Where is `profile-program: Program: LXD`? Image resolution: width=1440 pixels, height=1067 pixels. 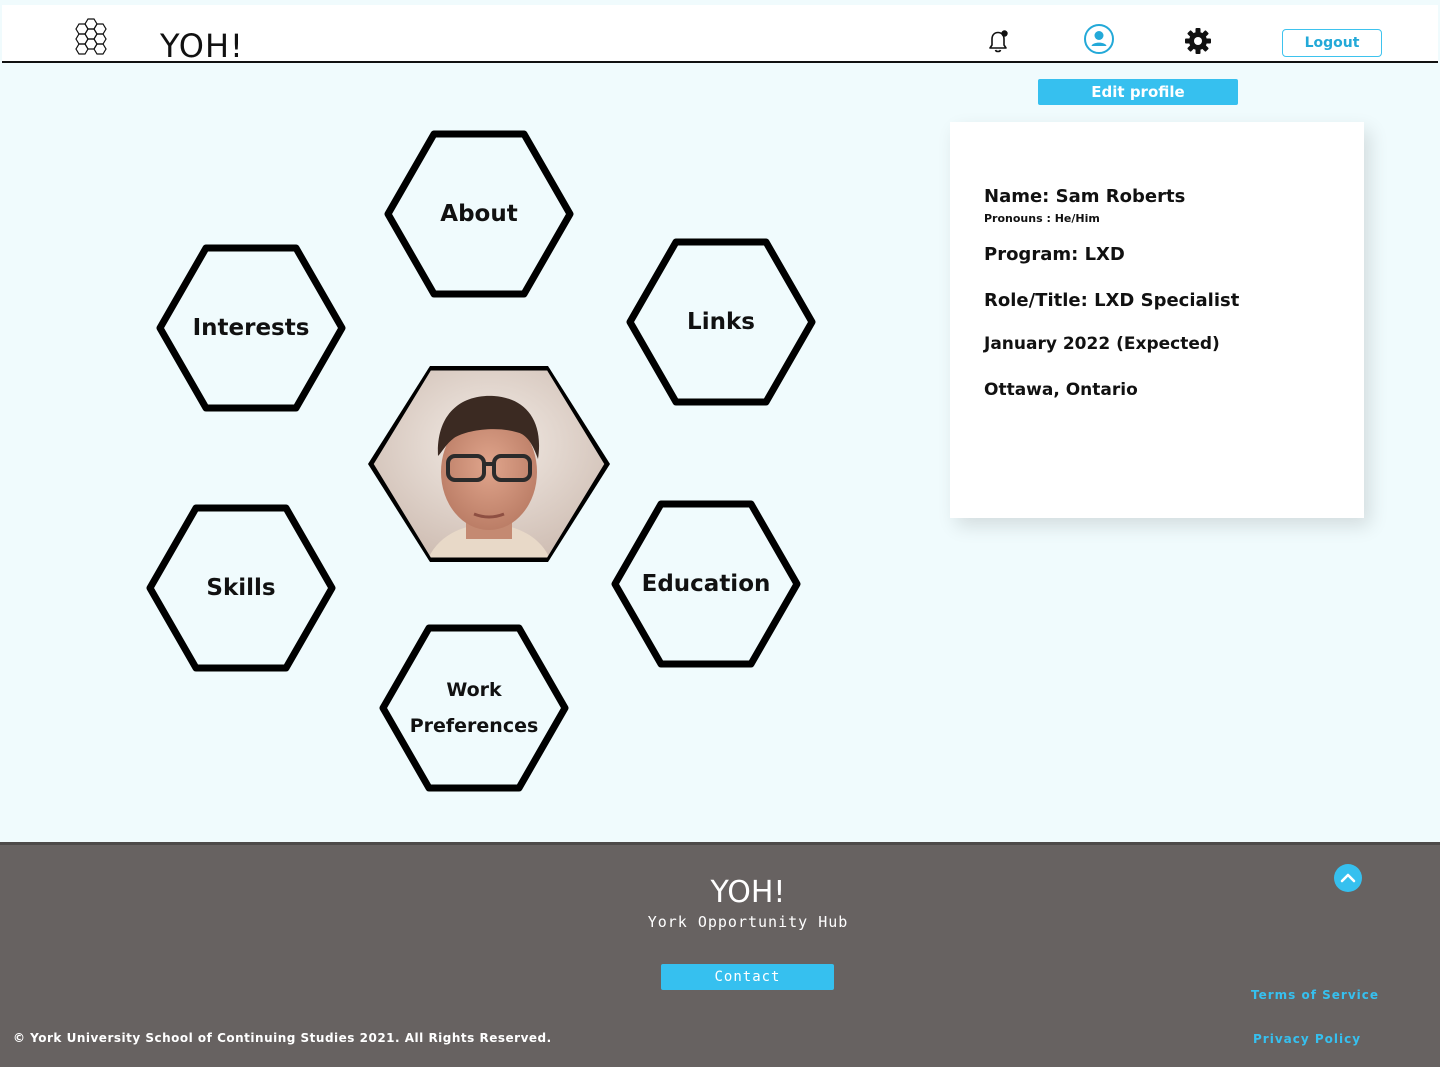 profile-program: Program: LXD is located at coordinates (1054, 254).